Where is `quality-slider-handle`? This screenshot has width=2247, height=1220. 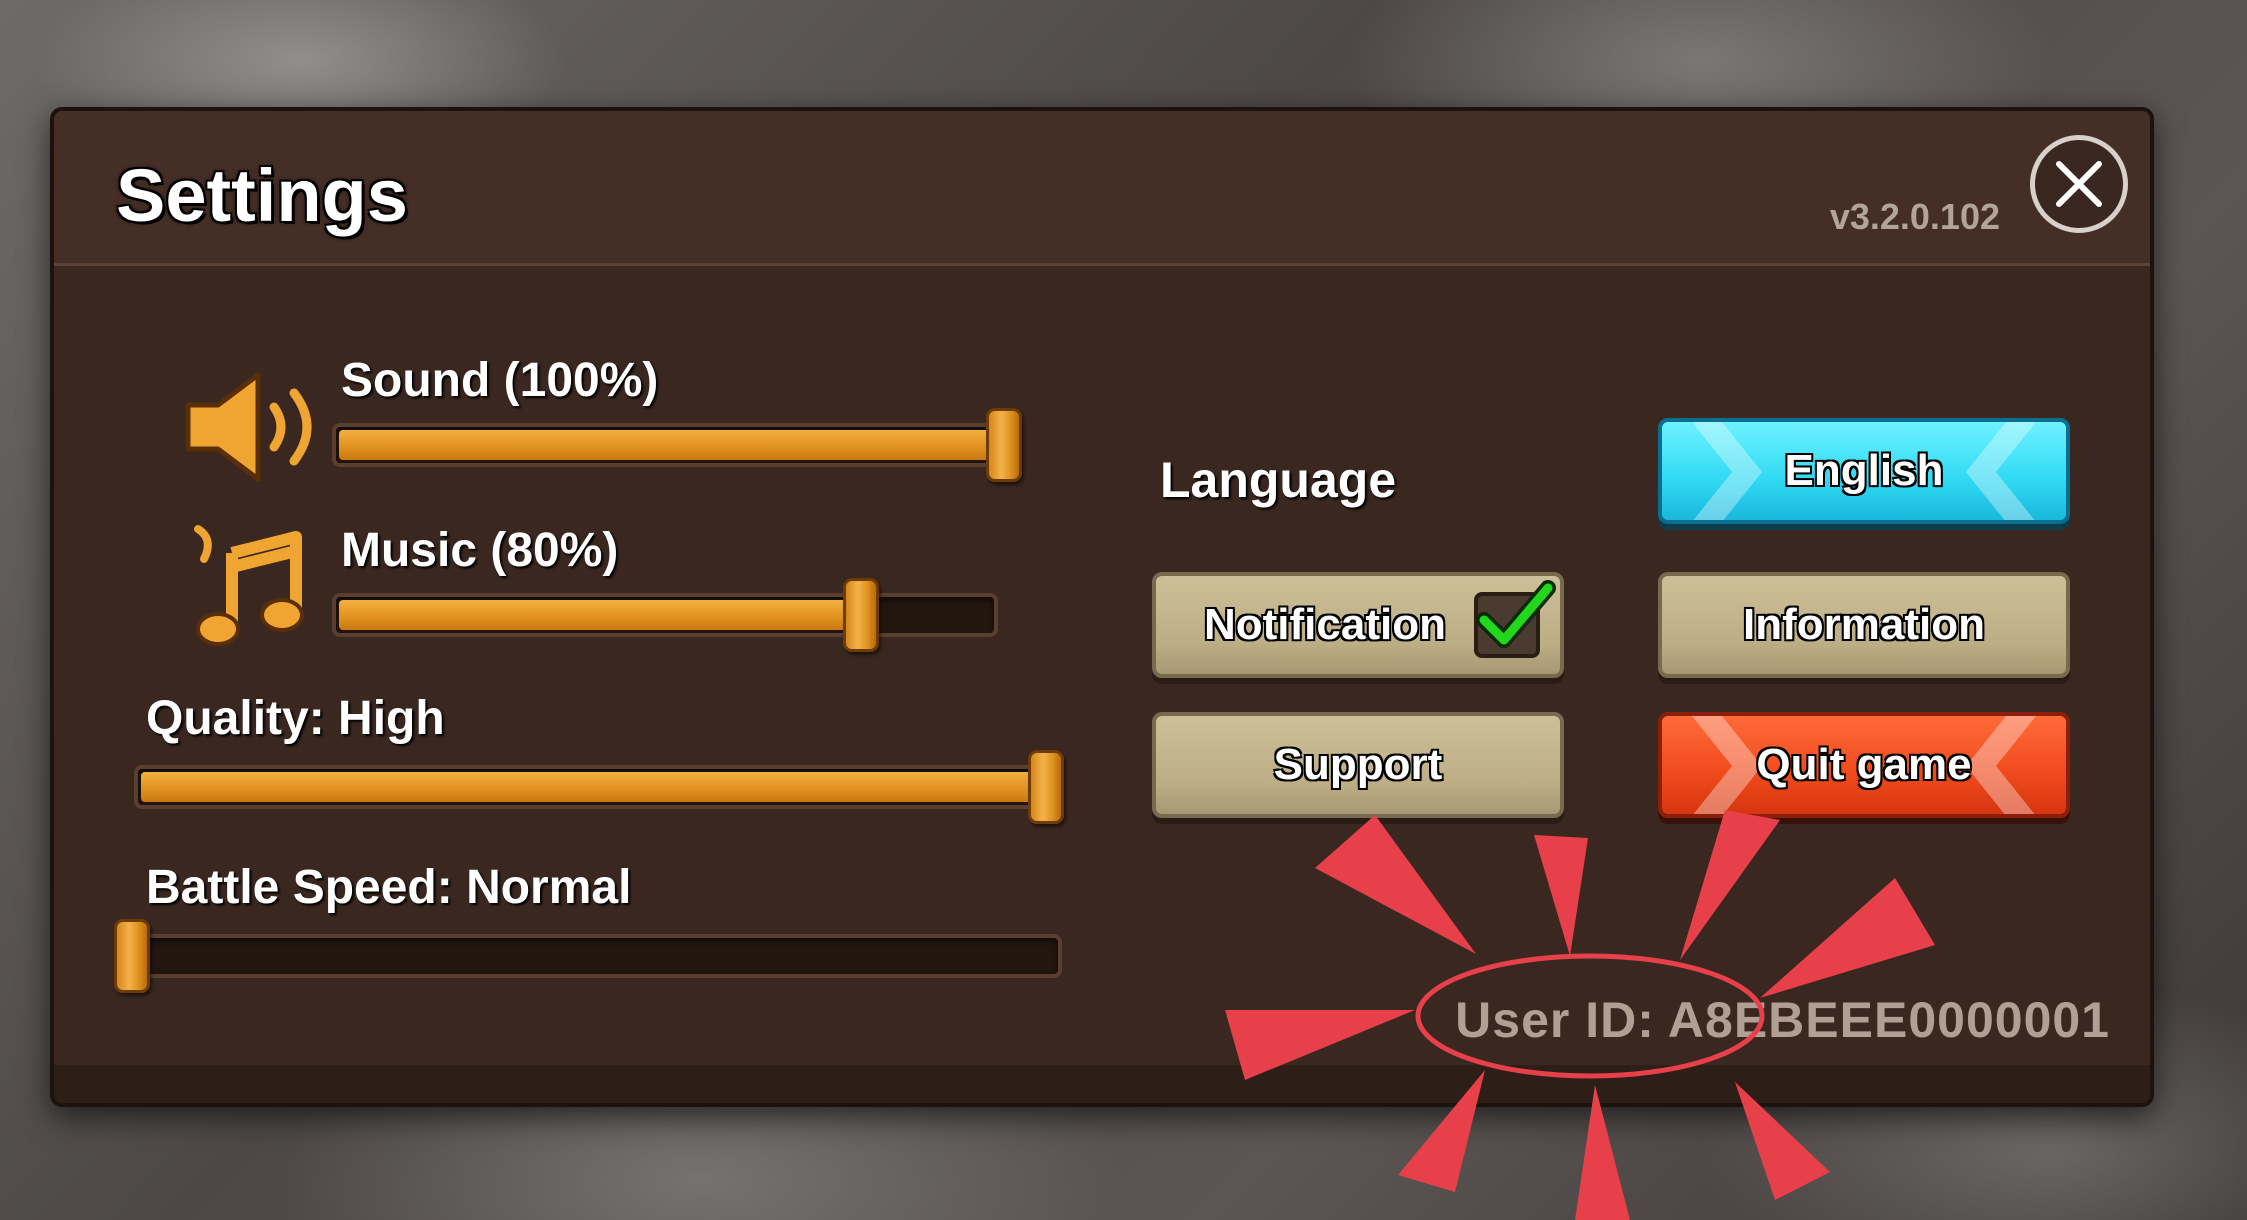
quality-slider-handle is located at coordinates (1046, 787).